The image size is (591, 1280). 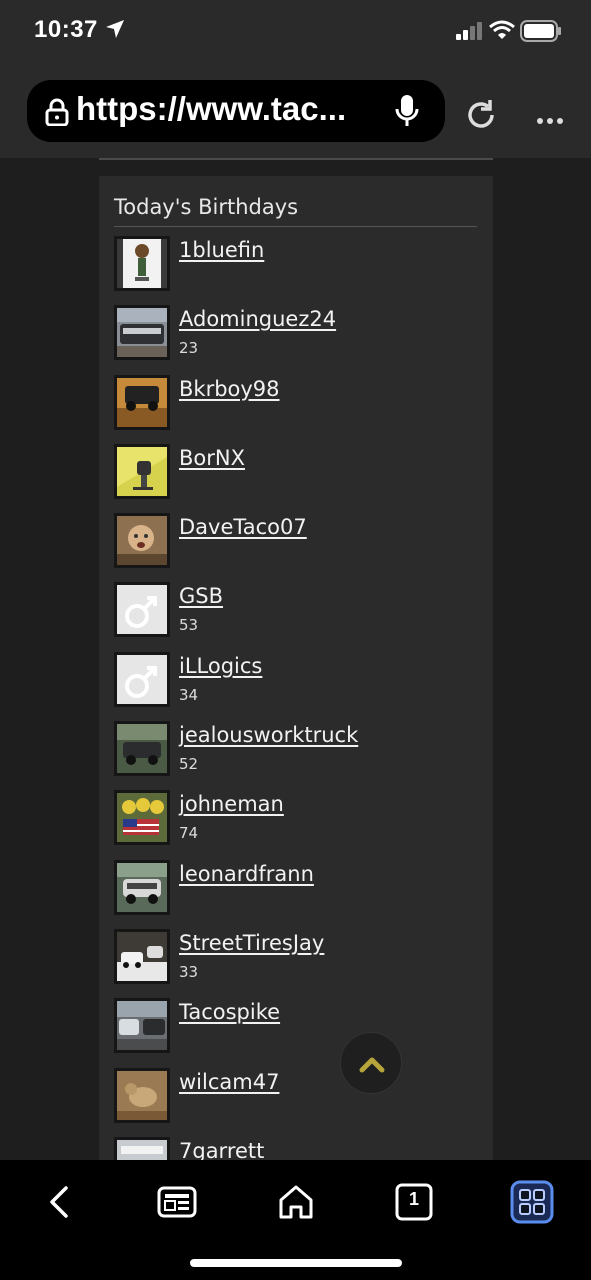 What do you see at coordinates (299, 476) in the screenshot?
I see `list-item: BorNX` at bounding box center [299, 476].